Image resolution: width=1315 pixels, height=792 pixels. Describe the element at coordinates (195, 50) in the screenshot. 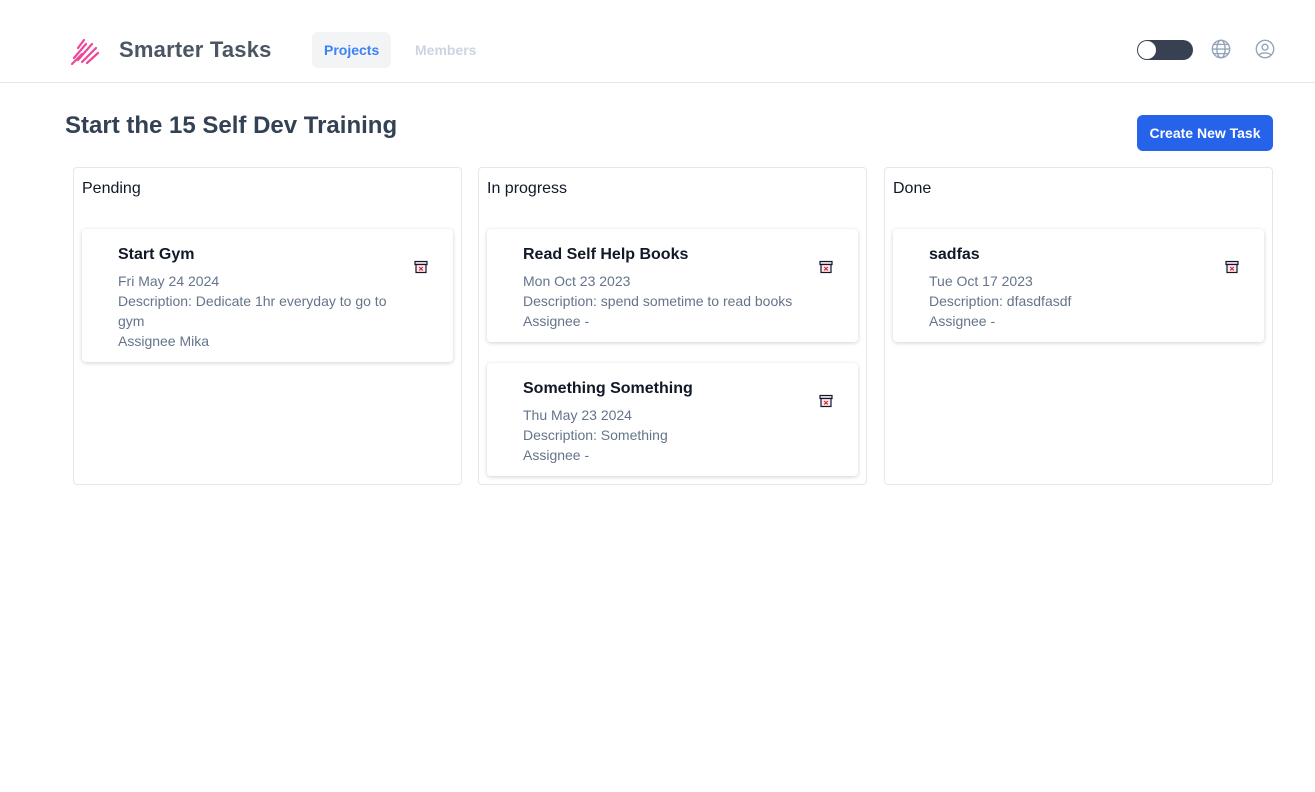

I see `app-title: Smarter Tasks` at that location.